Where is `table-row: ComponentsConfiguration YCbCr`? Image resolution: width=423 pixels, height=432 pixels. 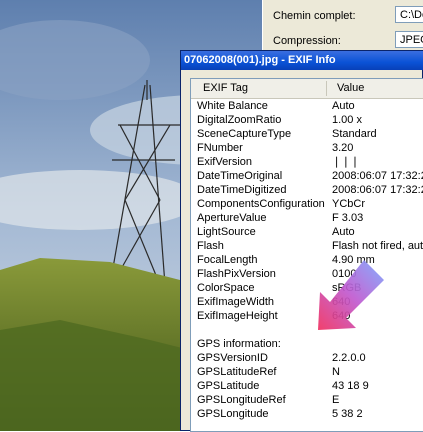 table-row: ComponentsConfiguration YCbCr is located at coordinates (307, 204).